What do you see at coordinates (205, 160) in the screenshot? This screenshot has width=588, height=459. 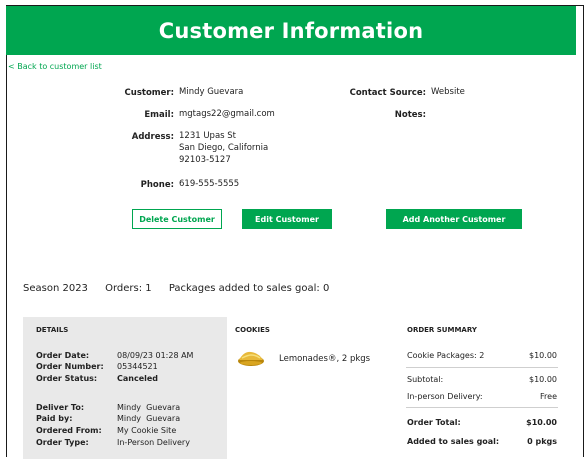 I see `address-line-3: 92103-5127` at bounding box center [205, 160].